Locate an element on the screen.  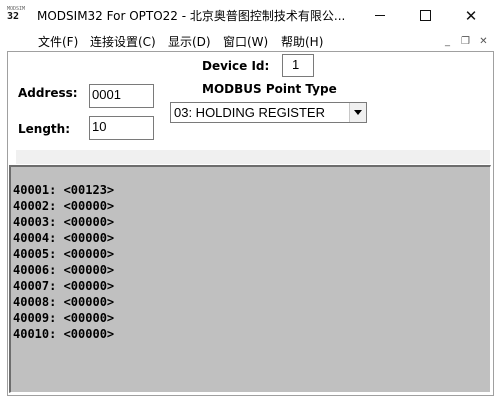
close-button: ✕ is located at coordinates (471, 15).